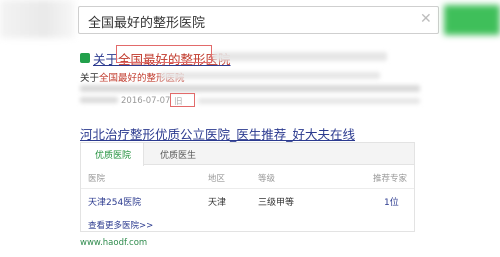 This screenshot has width=500, height=257. I want to click on table-cell-region: 天津, so click(217, 203).